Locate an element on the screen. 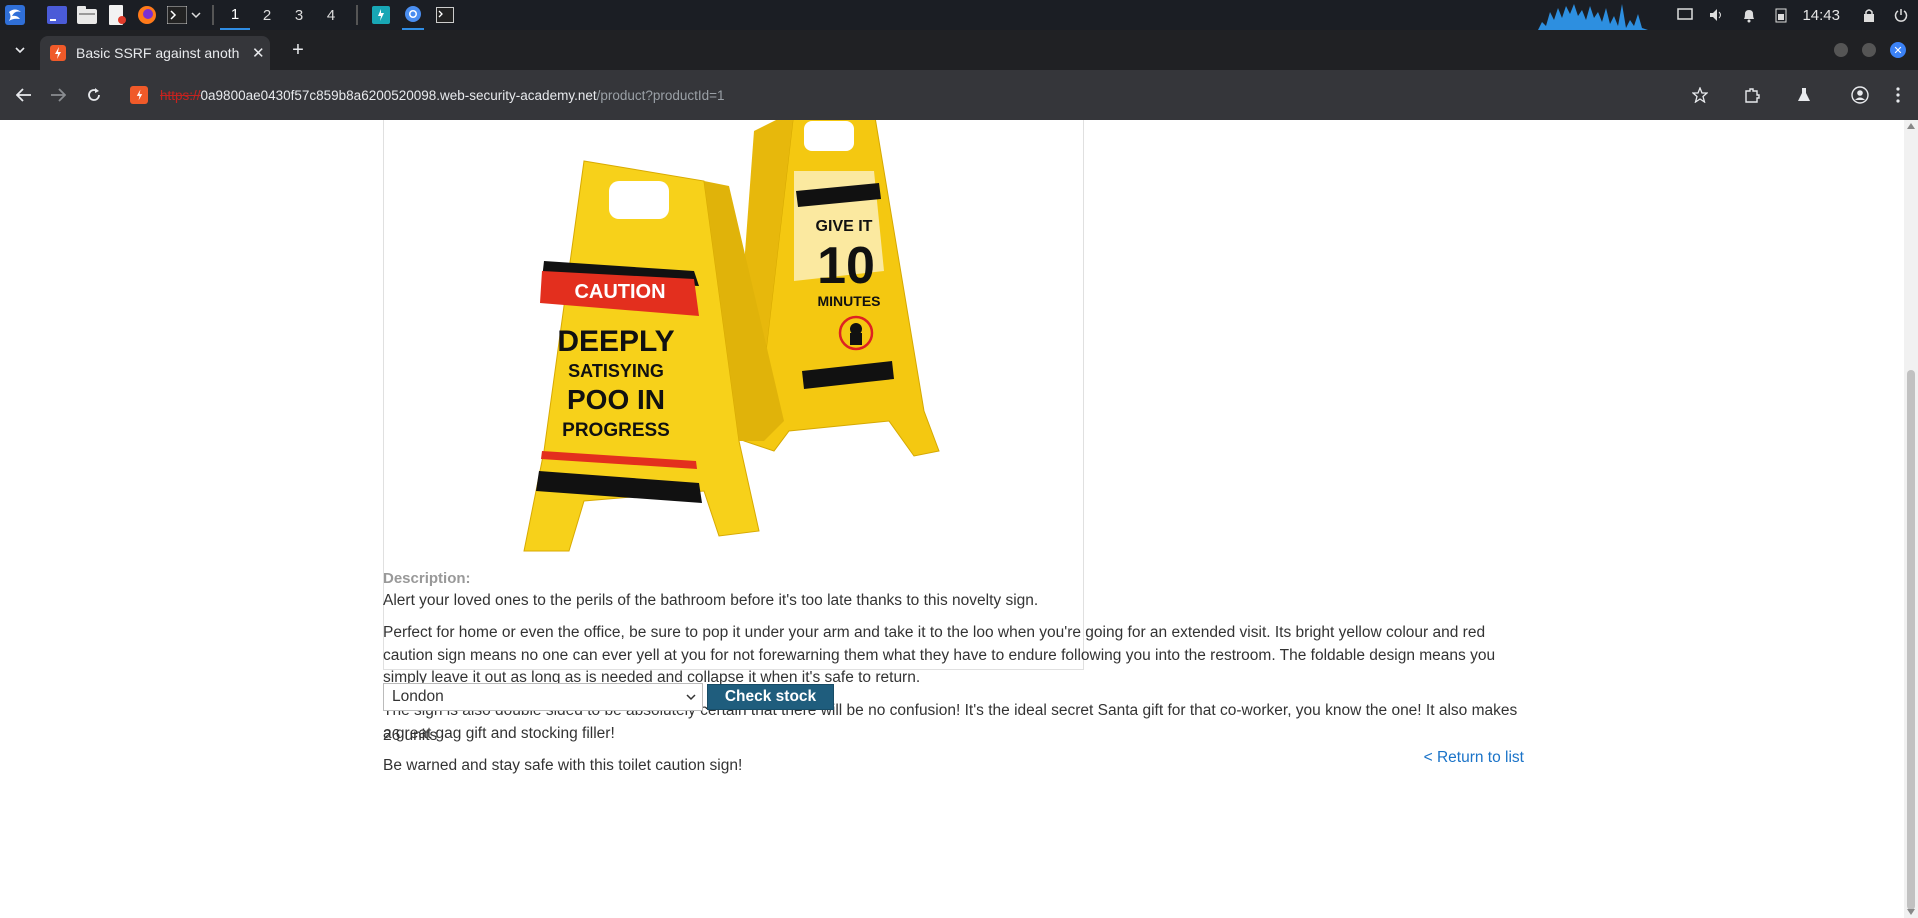 The image size is (1918, 918). clock: 14:43 is located at coordinates (1821, 15).